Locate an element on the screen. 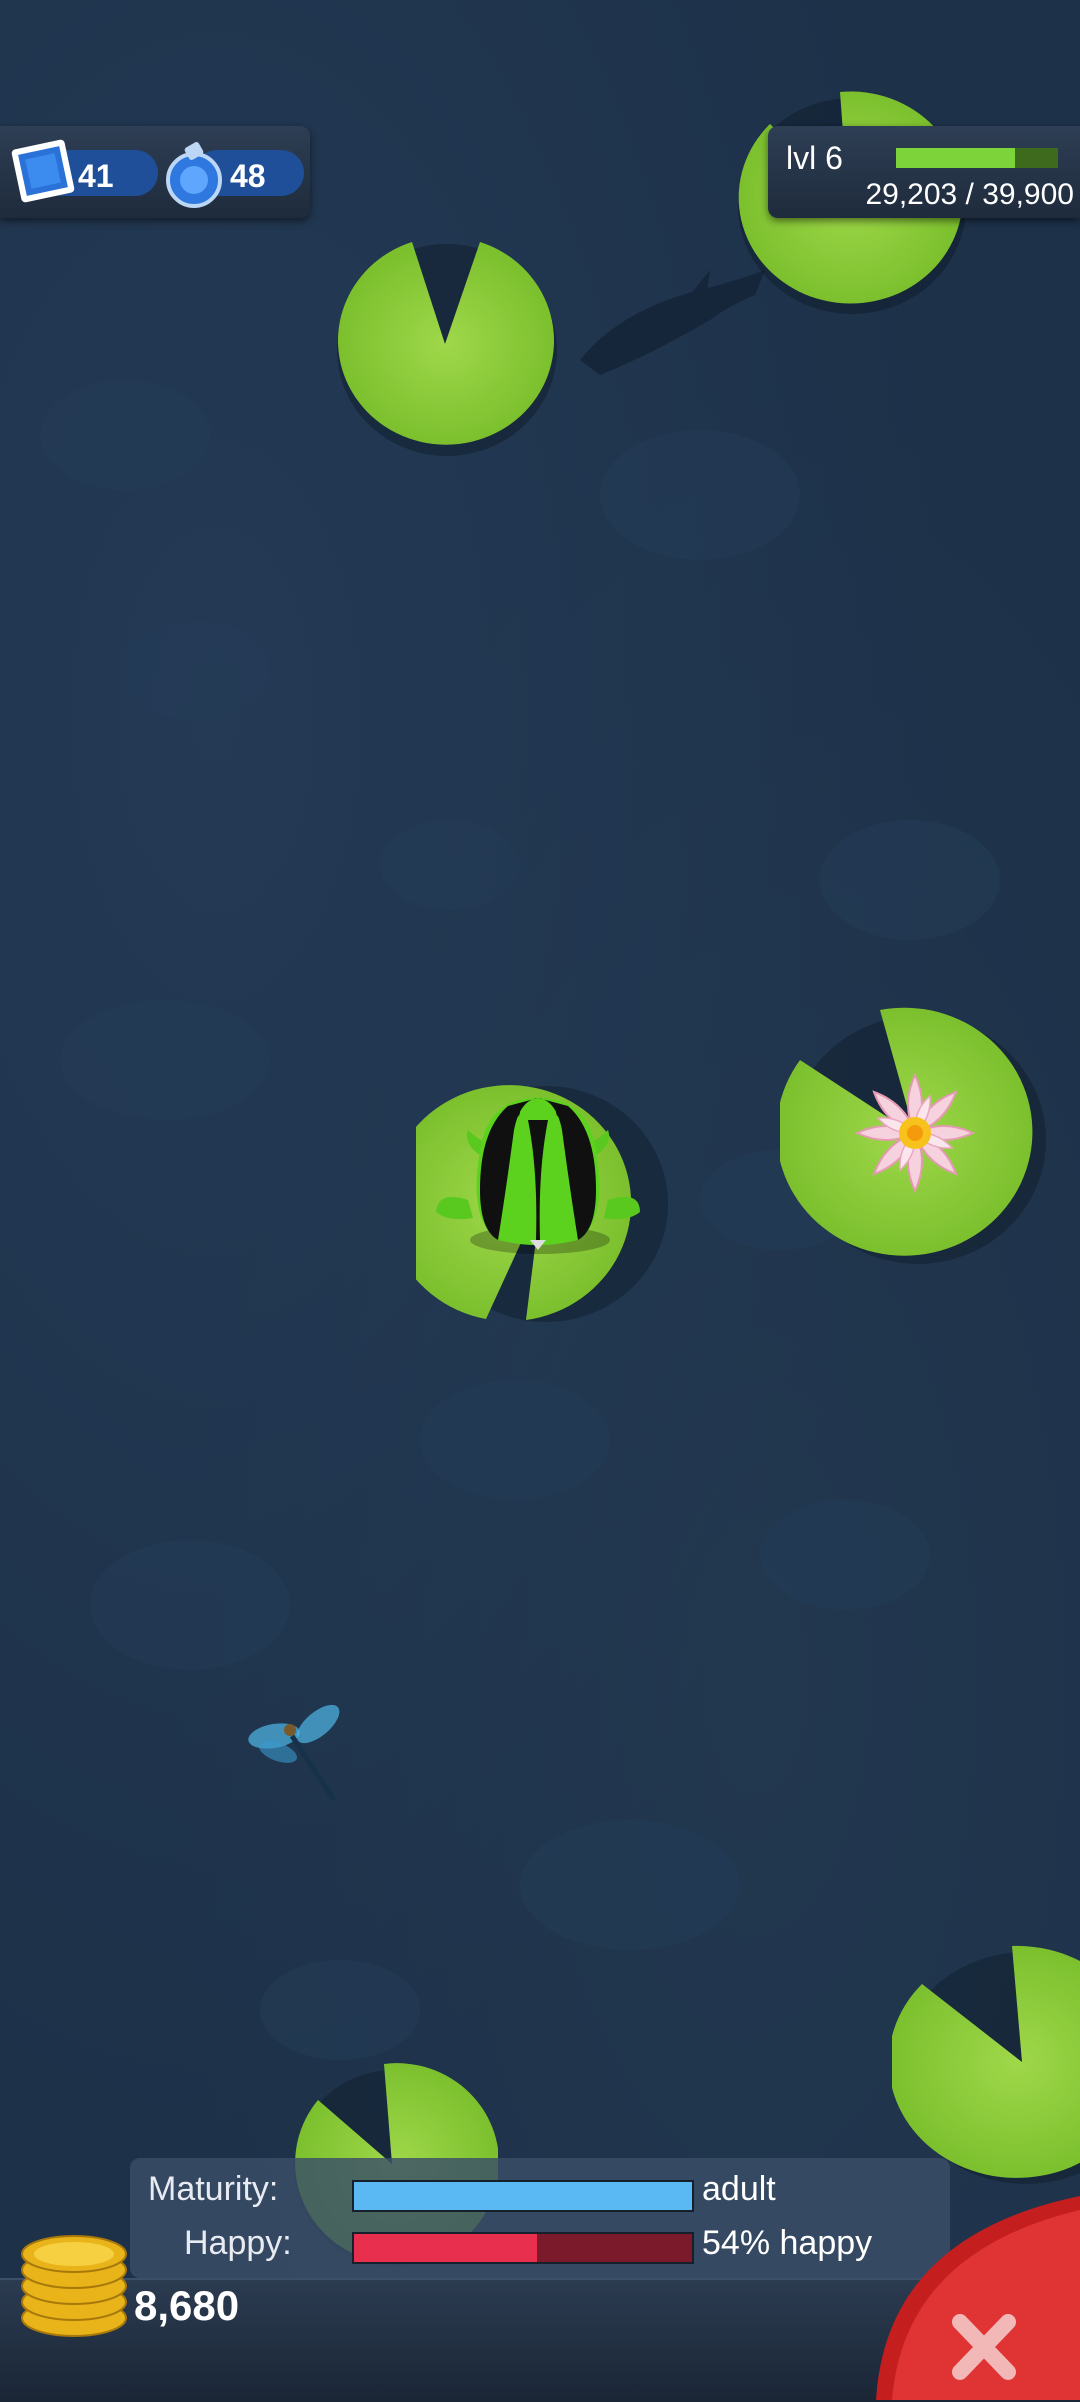 The image size is (1080, 2402). stamps-count: 41 is located at coordinates (96, 176).